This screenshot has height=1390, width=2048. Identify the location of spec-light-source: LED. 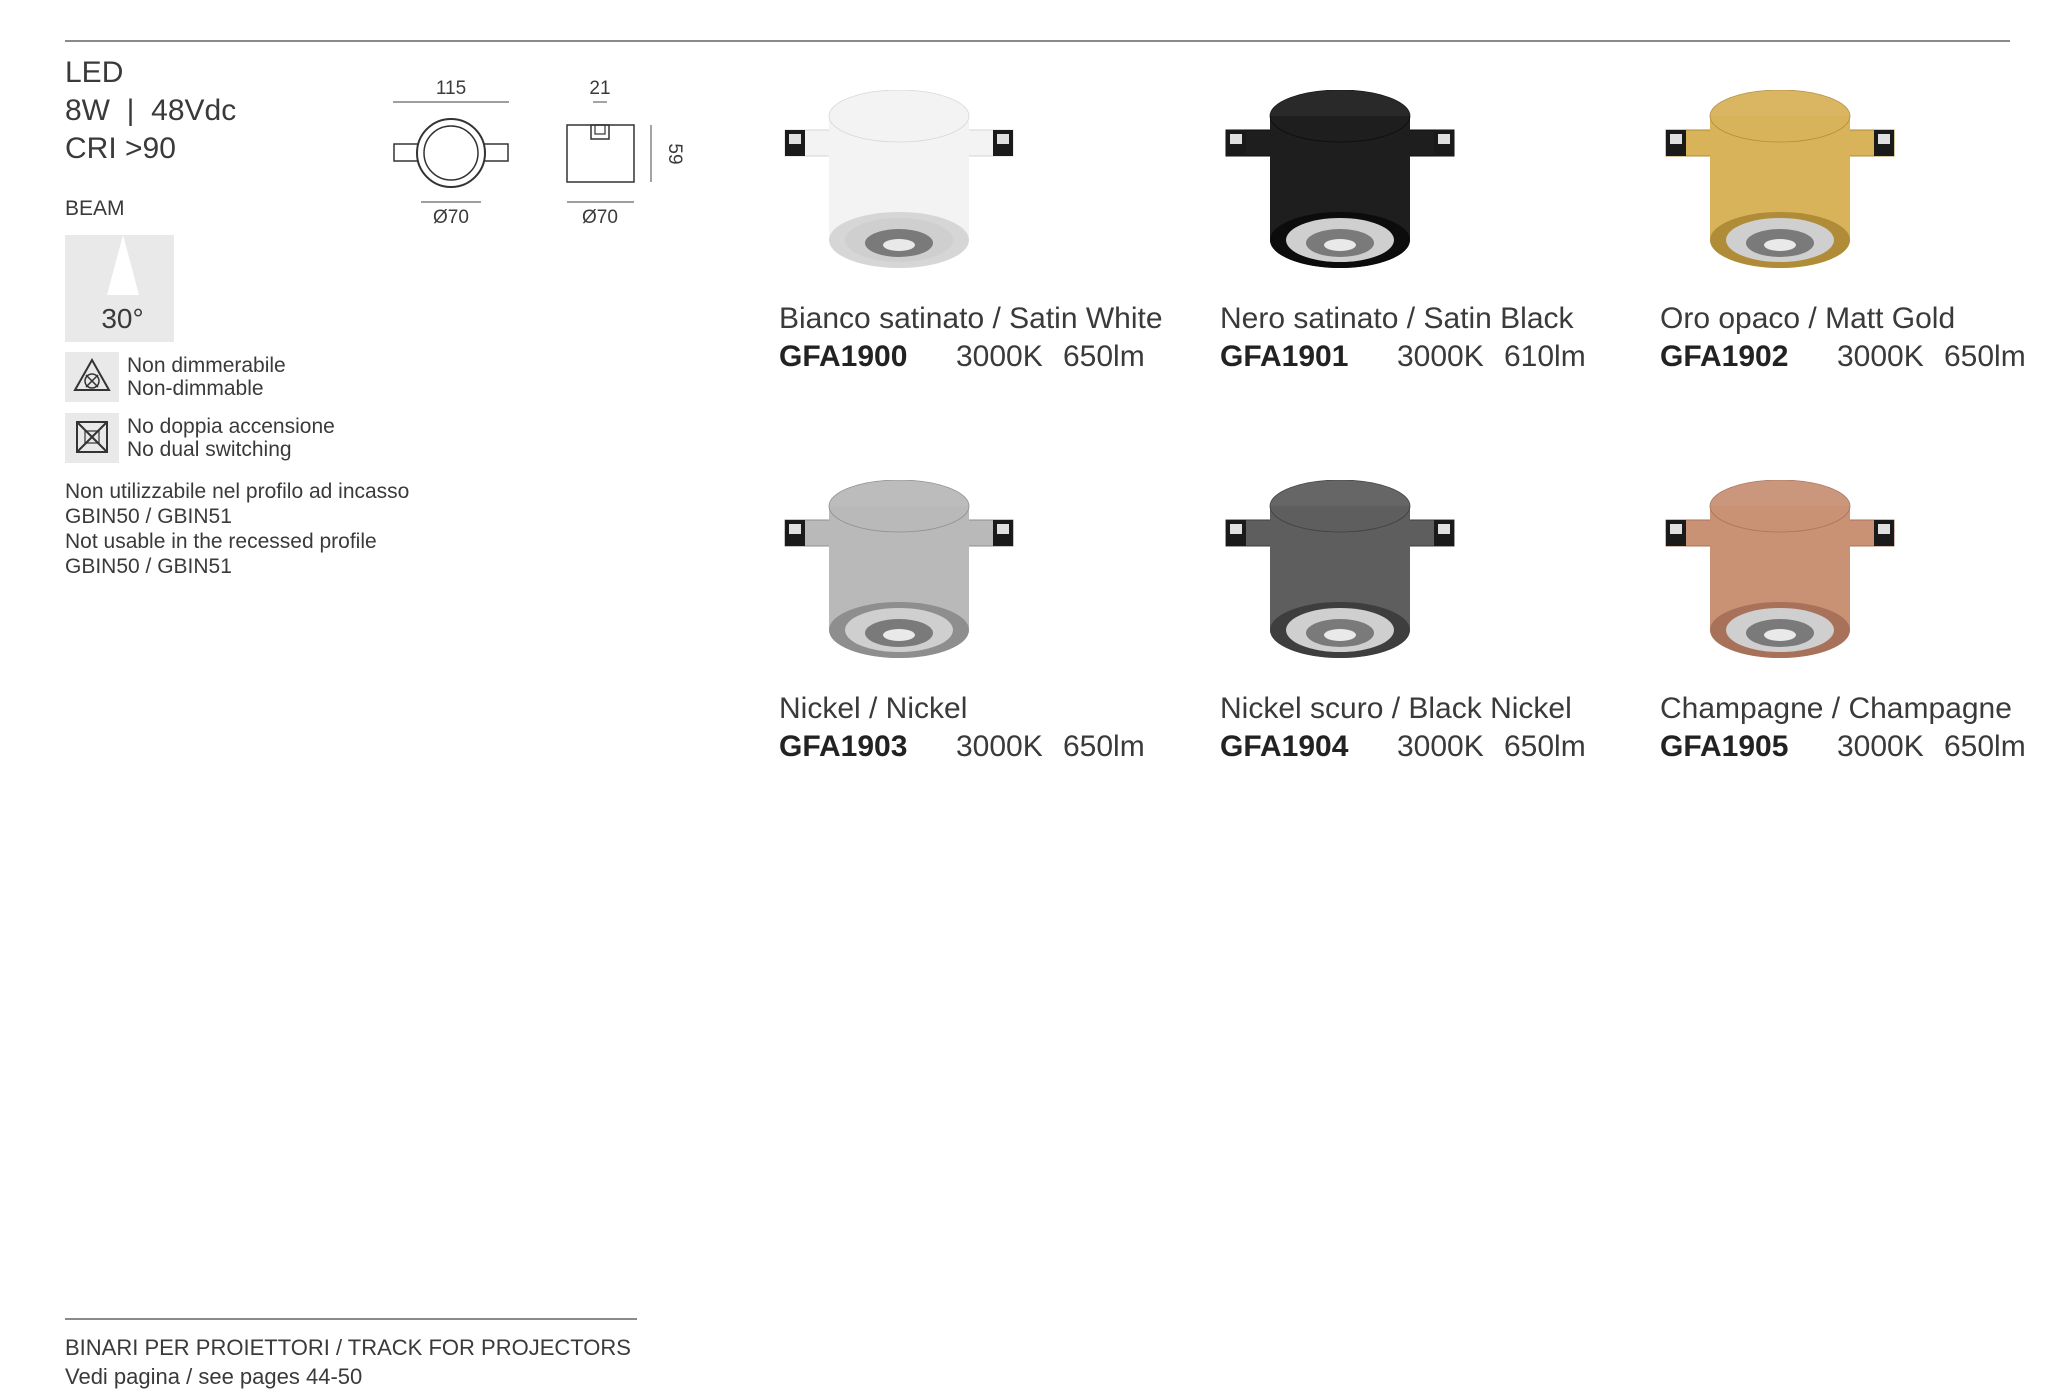
(94, 72).